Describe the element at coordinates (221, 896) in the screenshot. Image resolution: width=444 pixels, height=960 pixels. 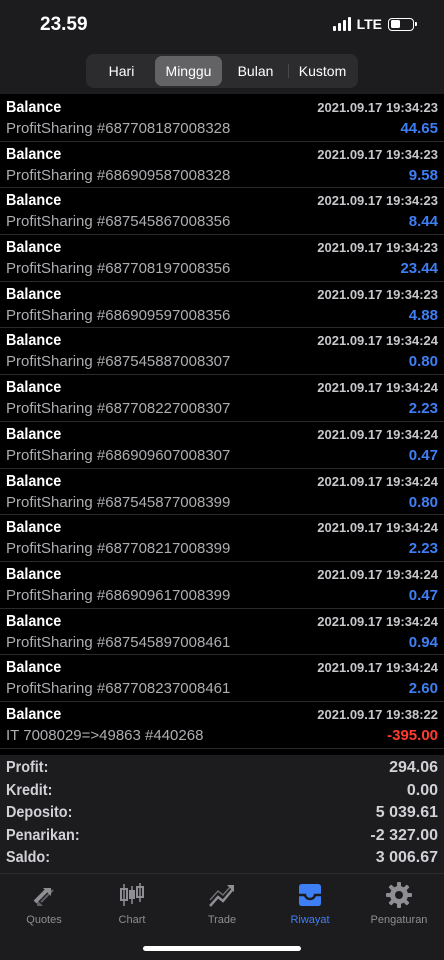
I see `trade-trend-icon` at that location.